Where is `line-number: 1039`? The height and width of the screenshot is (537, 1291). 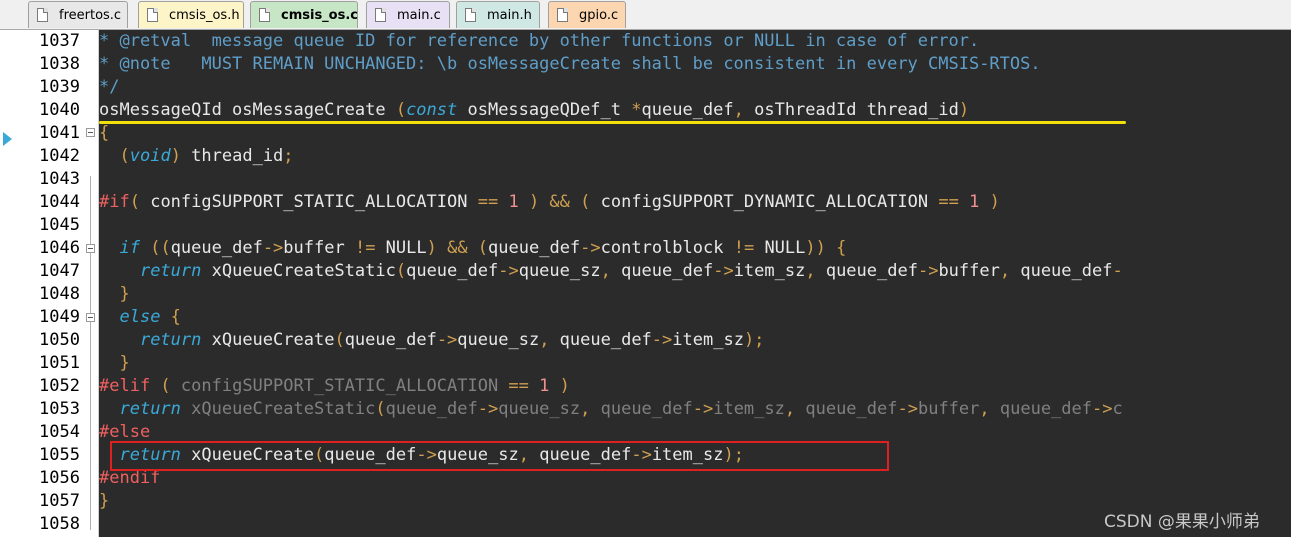 line-number: 1039 is located at coordinates (59, 87).